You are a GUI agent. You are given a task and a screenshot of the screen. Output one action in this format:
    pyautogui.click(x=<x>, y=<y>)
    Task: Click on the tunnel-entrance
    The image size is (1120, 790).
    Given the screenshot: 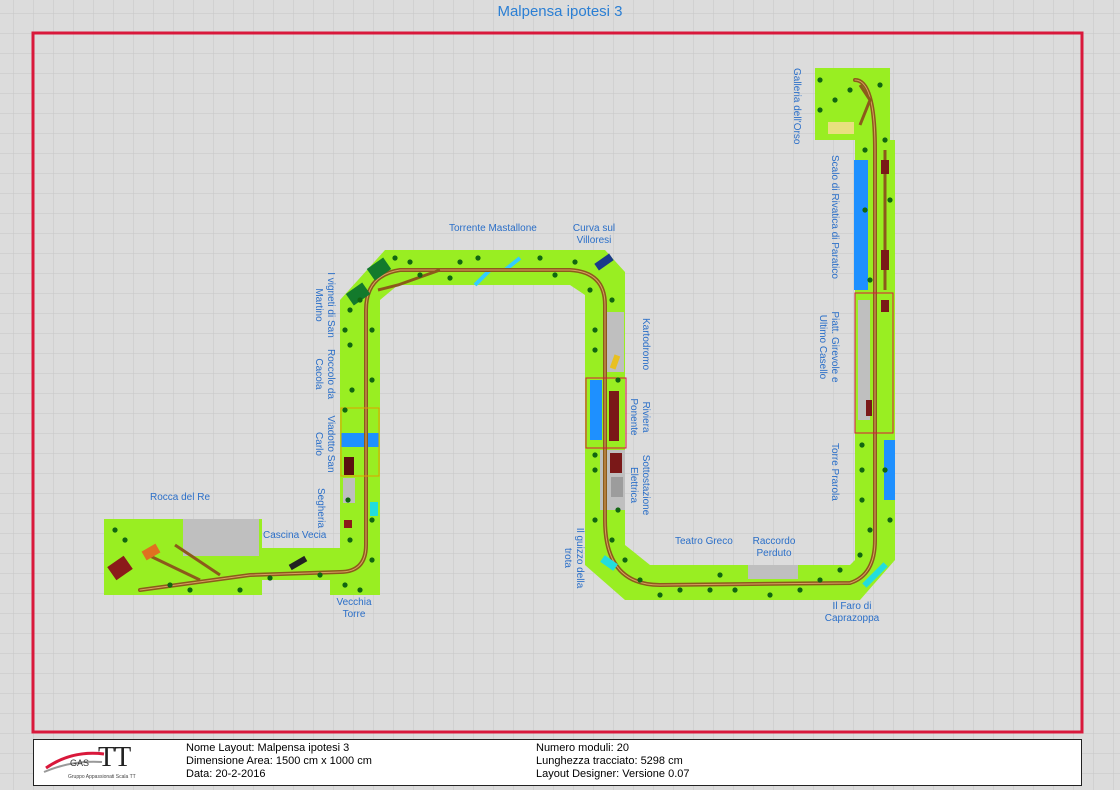 What is the action you would take?
    pyautogui.click(x=841, y=128)
    